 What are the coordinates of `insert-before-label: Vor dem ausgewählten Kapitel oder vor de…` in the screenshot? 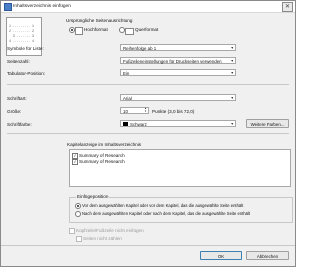 It's located at (163, 205).